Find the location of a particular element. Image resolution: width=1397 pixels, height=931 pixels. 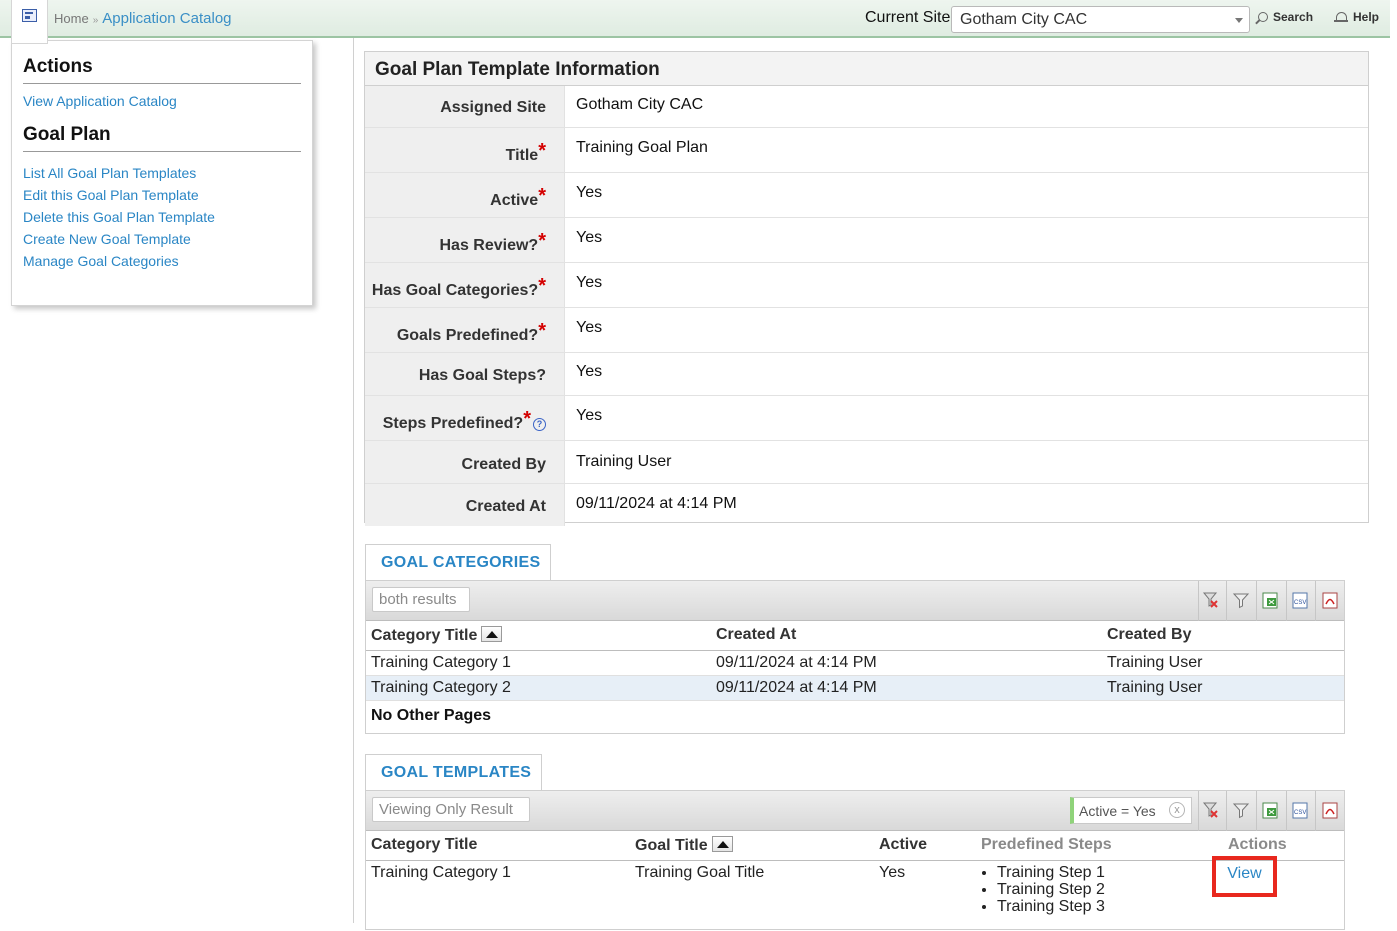

search-link: Search is located at coordinates (1285, 17).